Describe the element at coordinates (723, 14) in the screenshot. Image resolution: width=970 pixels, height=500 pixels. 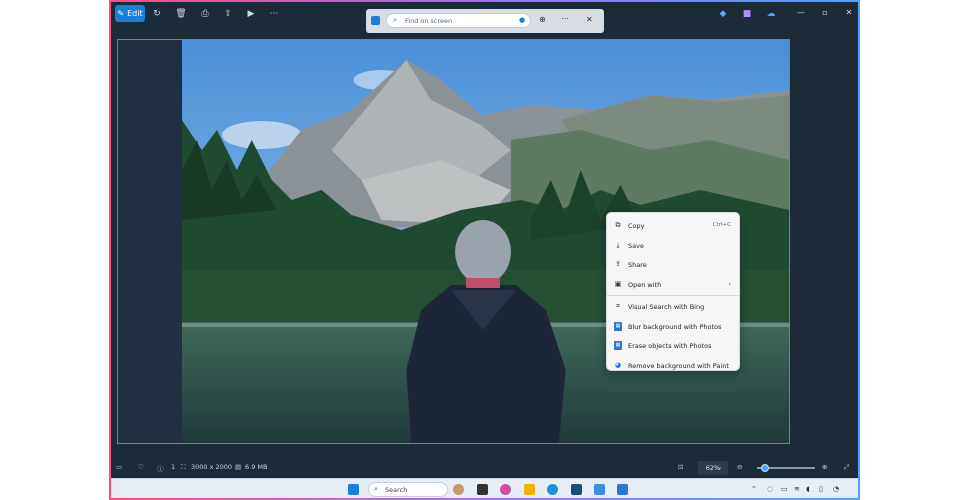
I see `editor-app-icon: ◆` at that location.